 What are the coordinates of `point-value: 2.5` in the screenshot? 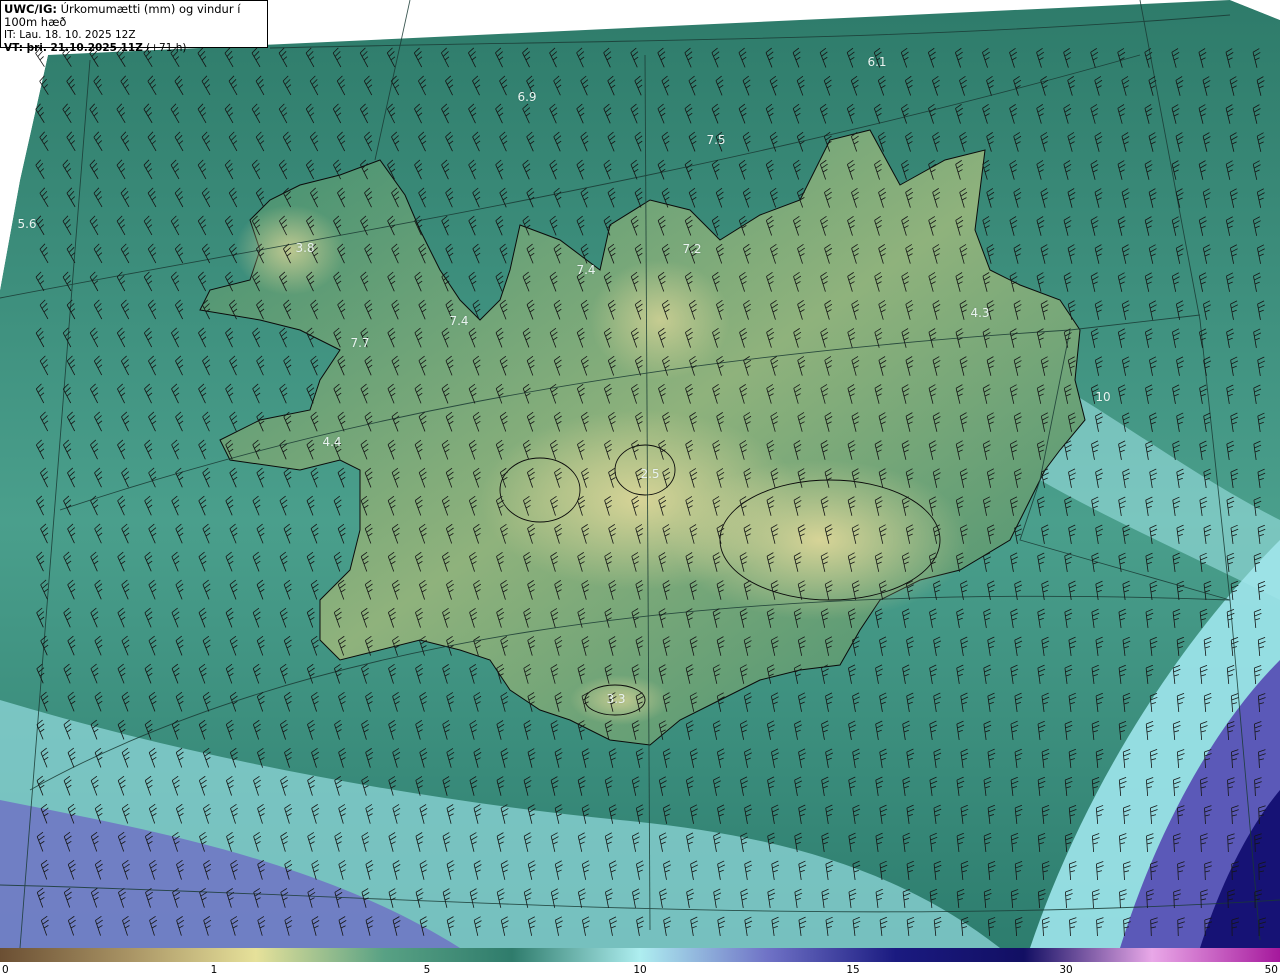 It's located at (650, 474).